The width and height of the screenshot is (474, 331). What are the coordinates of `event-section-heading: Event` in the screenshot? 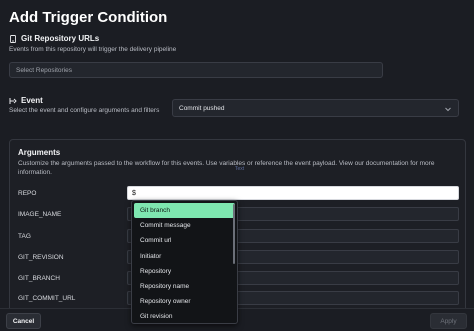 It's located at (26, 100).